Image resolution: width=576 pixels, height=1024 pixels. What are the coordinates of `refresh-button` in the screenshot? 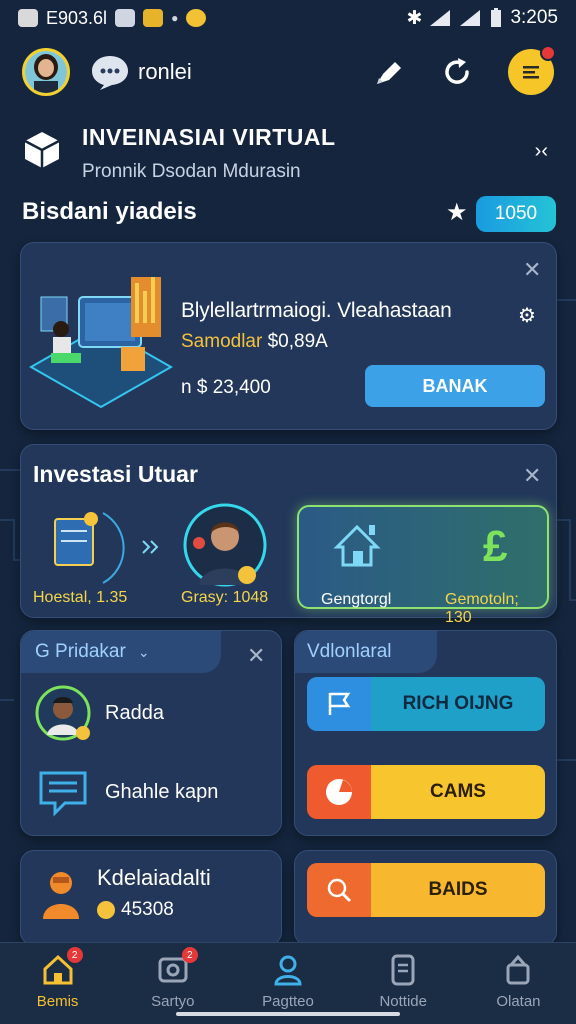 It's located at (457, 72).